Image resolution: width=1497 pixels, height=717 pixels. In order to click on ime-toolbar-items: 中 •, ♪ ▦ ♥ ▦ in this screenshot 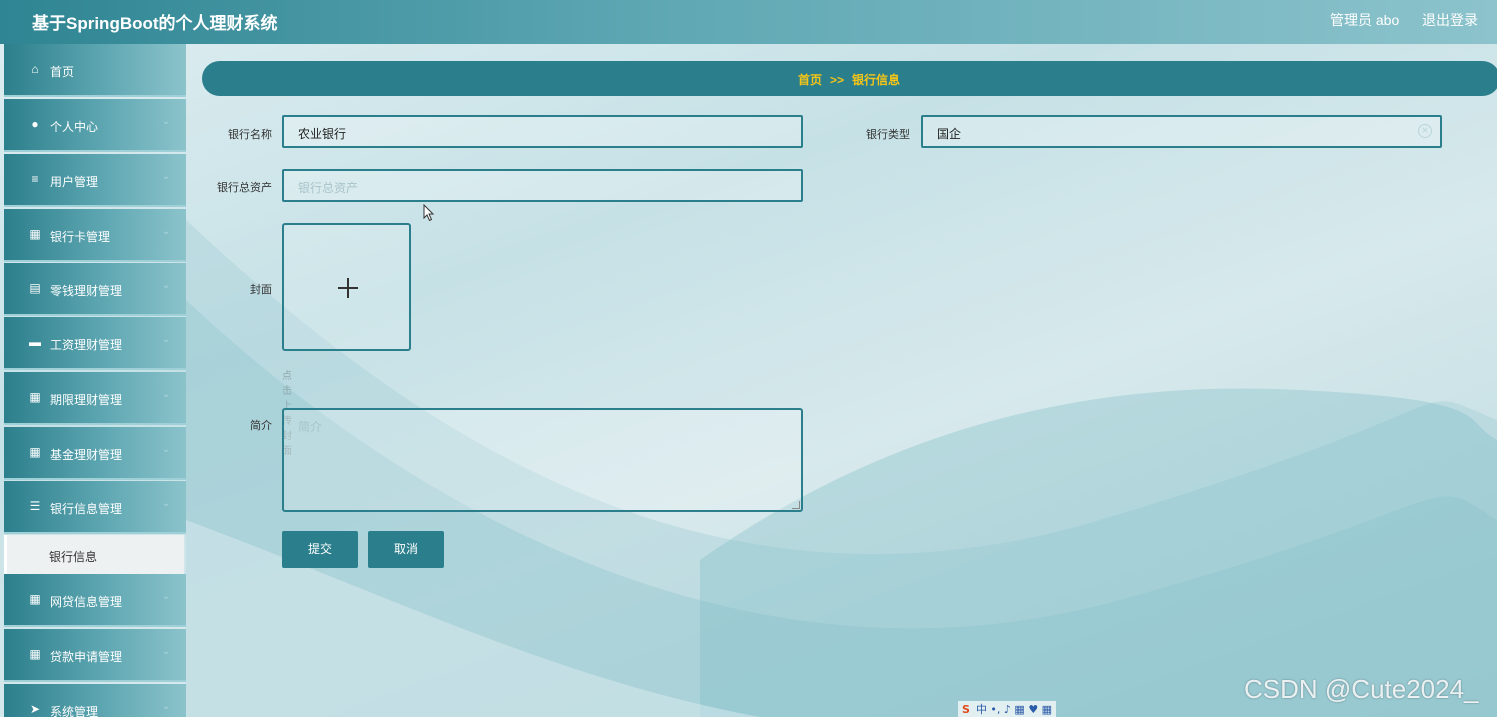, I will do `click(1014, 709)`.